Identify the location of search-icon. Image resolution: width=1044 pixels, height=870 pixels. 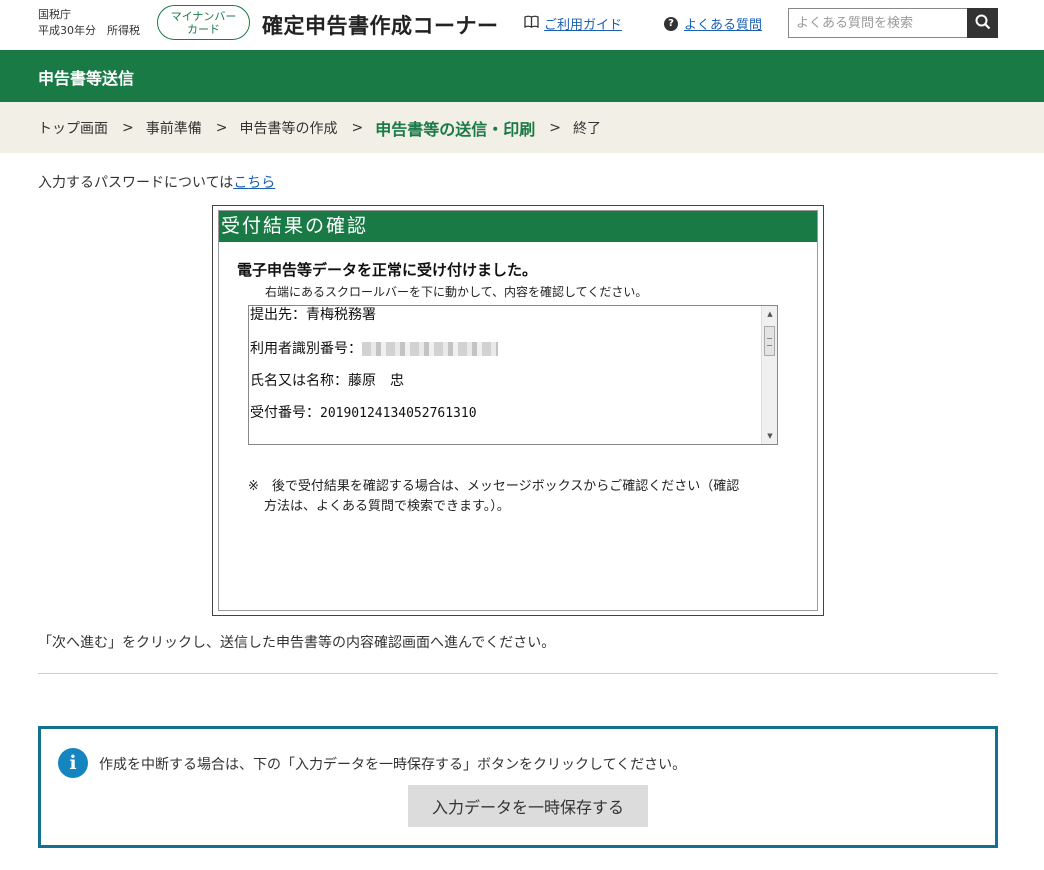
(983, 23).